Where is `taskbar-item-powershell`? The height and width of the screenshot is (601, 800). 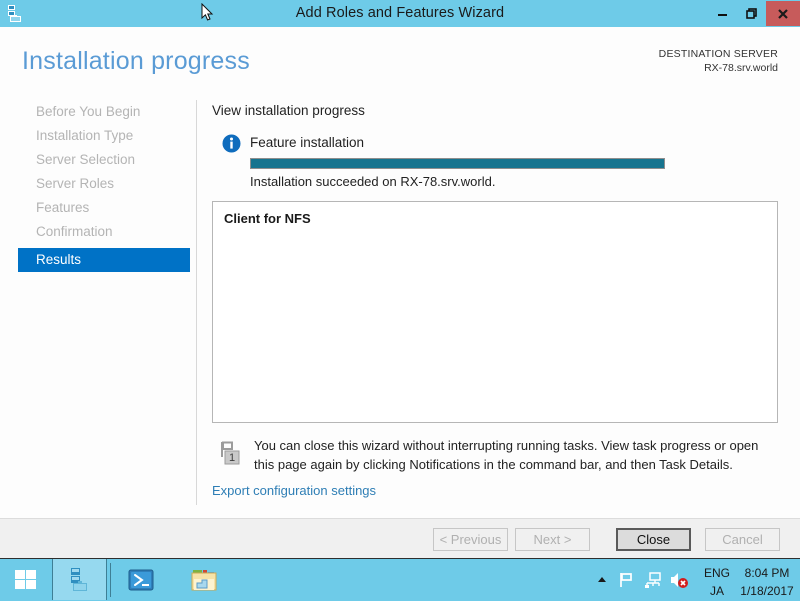 taskbar-item-powershell is located at coordinates (141, 579).